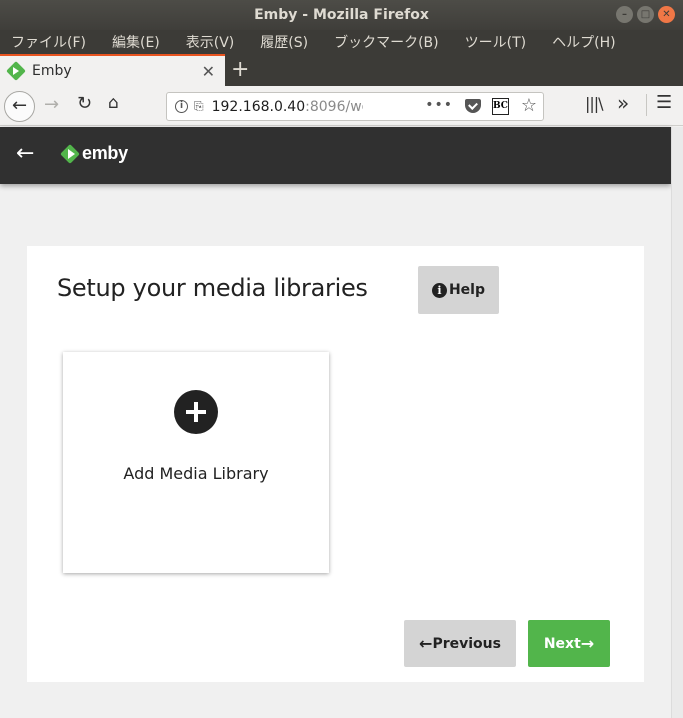 The image size is (683, 718). I want to click on url-host: 192.168.0.40, so click(258, 106).